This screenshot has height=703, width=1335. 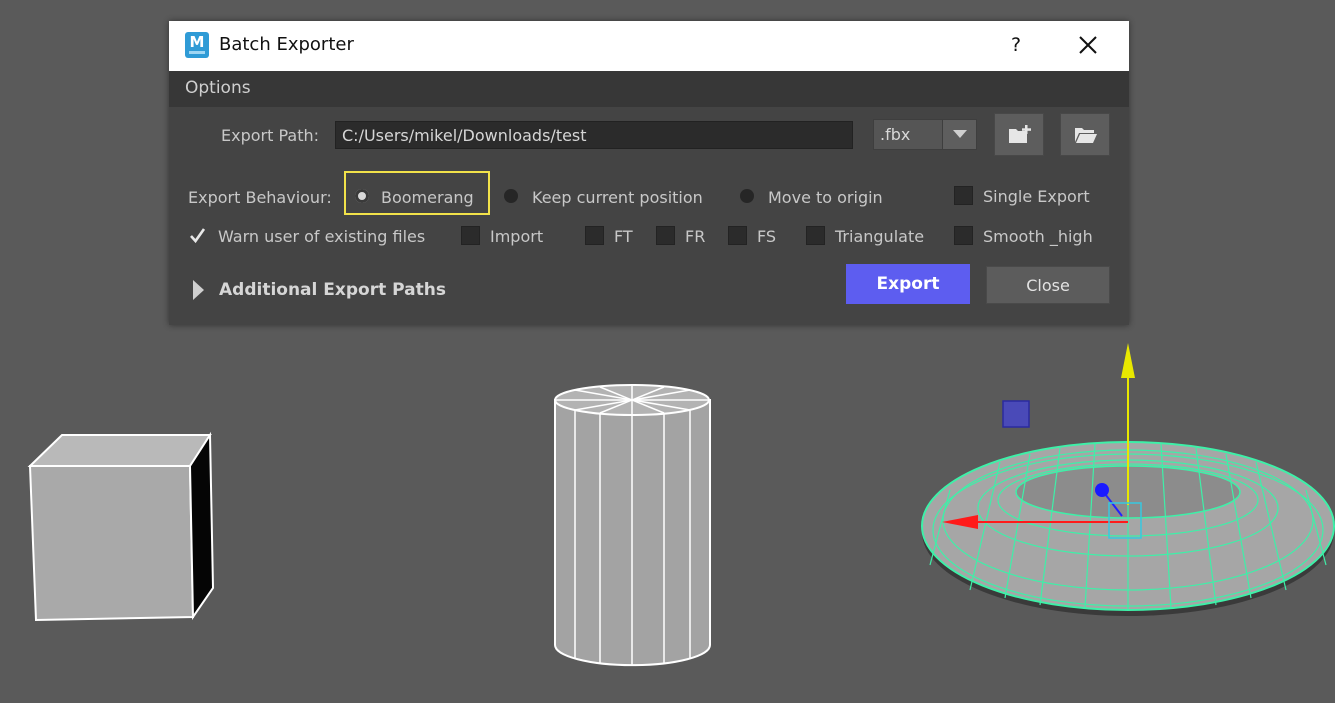 I want to click on export-behaviour-label: Export Behaviour:, so click(x=260, y=197).